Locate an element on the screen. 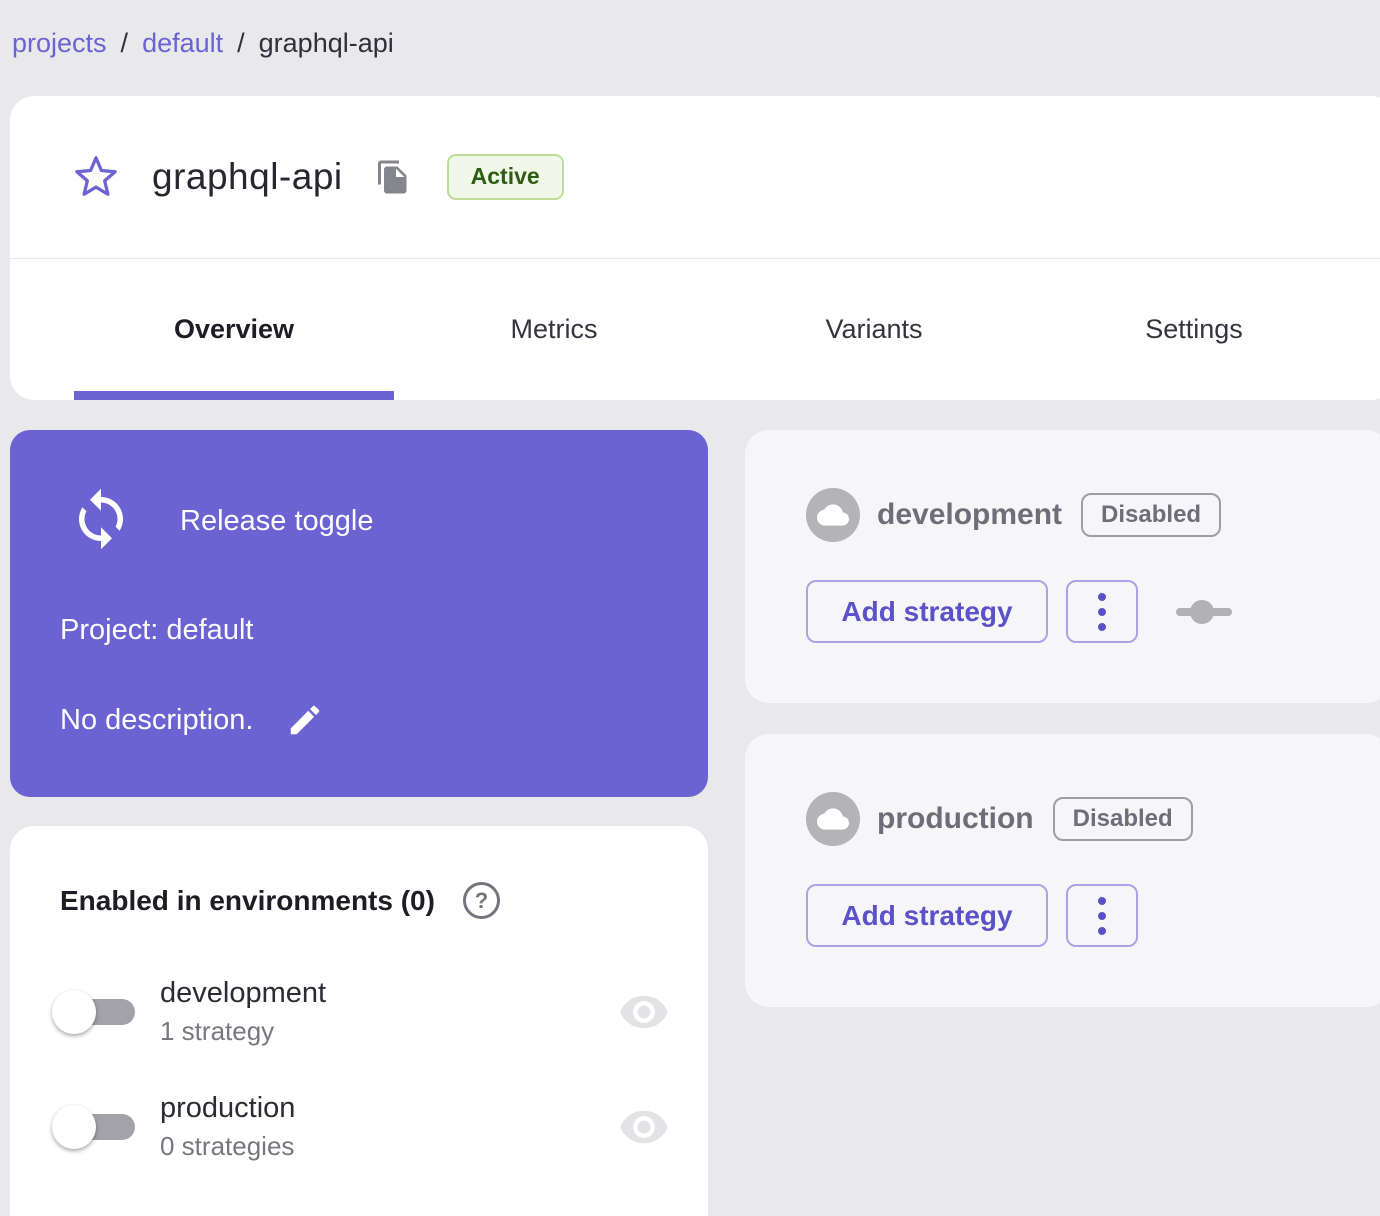  environment-card-development: development Disabled Add strategy is located at coordinates (1062, 566).